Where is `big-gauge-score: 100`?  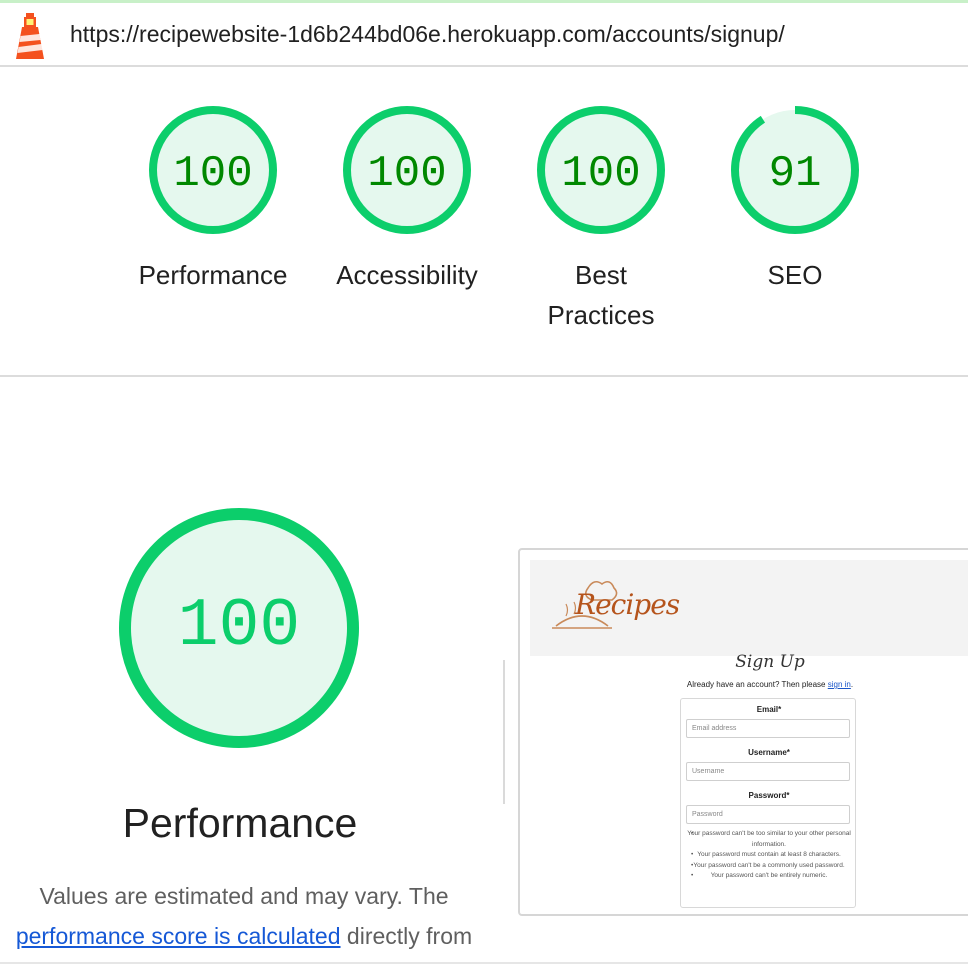
big-gauge-score: 100 is located at coordinates (239, 626).